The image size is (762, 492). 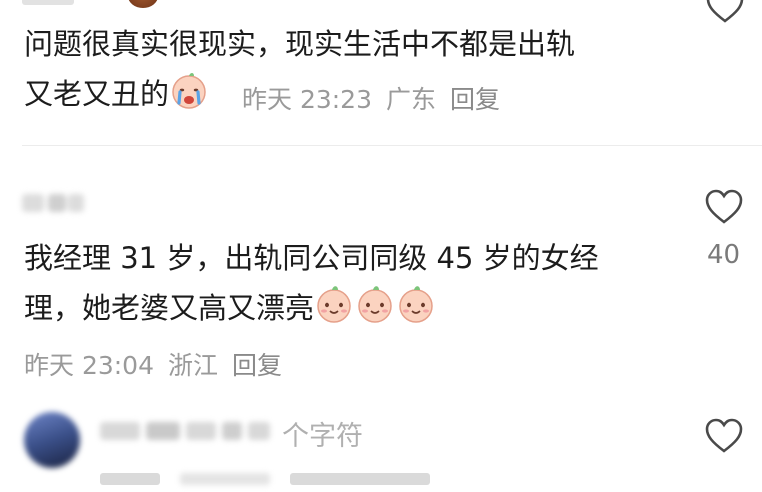 I want to click on char-count-hint: 个字符, so click(x=322, y=436).